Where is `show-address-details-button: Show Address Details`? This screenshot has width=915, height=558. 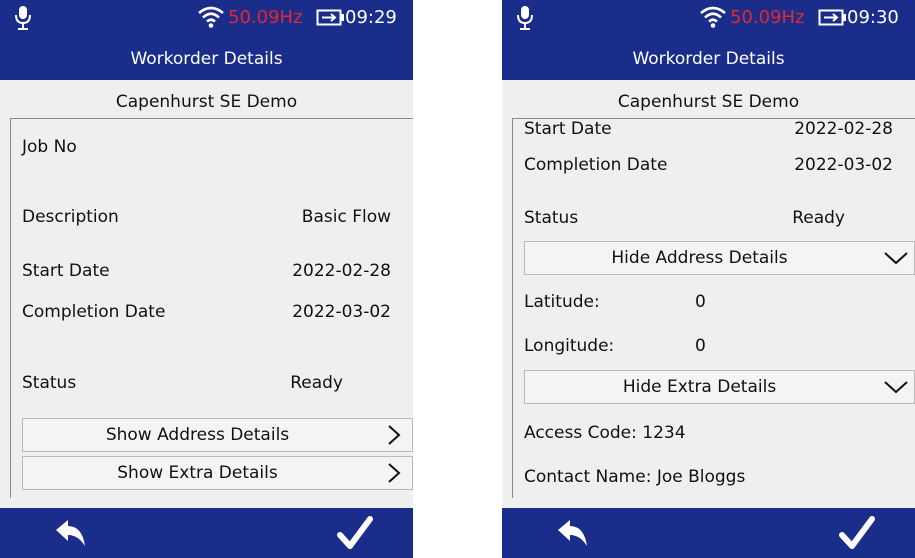 show-address-details-button: Show Address Details is located at coordinates (217, 435).